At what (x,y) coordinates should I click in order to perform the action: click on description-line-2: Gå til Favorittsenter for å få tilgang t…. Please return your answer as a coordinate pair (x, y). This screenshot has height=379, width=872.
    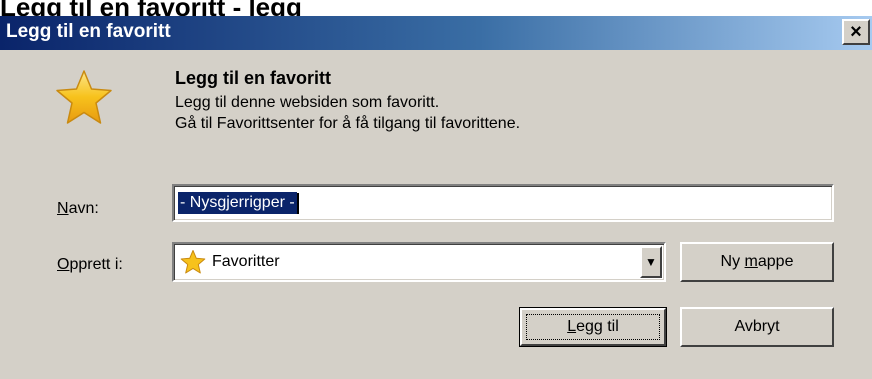
    Looking at the image, I should click on (348, 123).